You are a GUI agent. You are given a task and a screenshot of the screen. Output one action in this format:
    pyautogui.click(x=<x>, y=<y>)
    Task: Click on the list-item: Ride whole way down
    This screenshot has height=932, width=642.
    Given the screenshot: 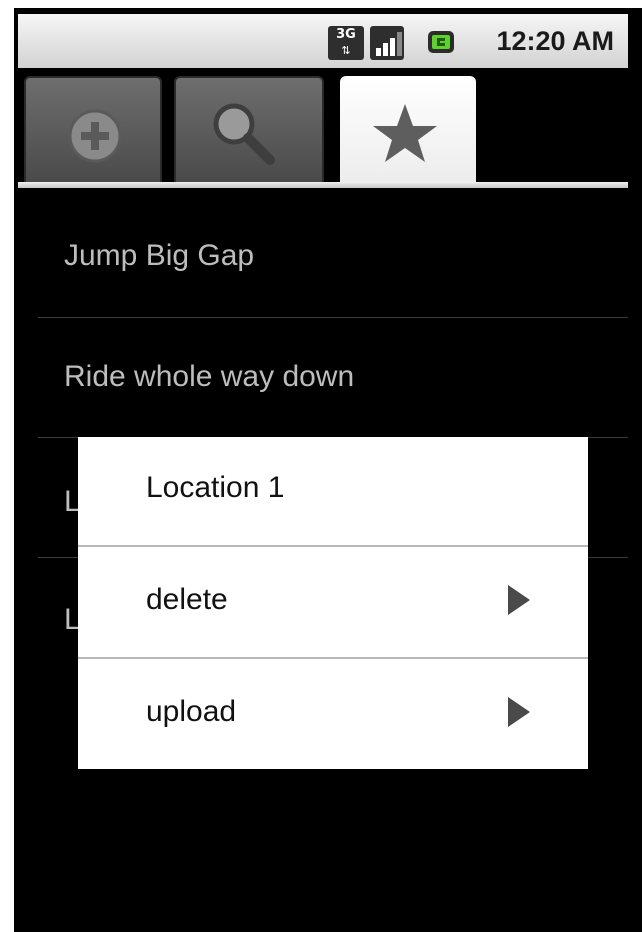 What is the action you would take?
    pyautogui.click(x=323, y=378)
    